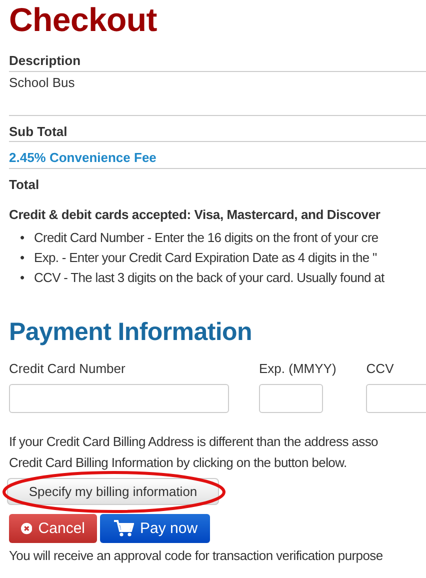 The height and width of the screenshot is (578, 426). What do you see at coordinates (155, 528) in the screenshot?
I see `pay-button: Pay now` at bounding box center [155, 528].